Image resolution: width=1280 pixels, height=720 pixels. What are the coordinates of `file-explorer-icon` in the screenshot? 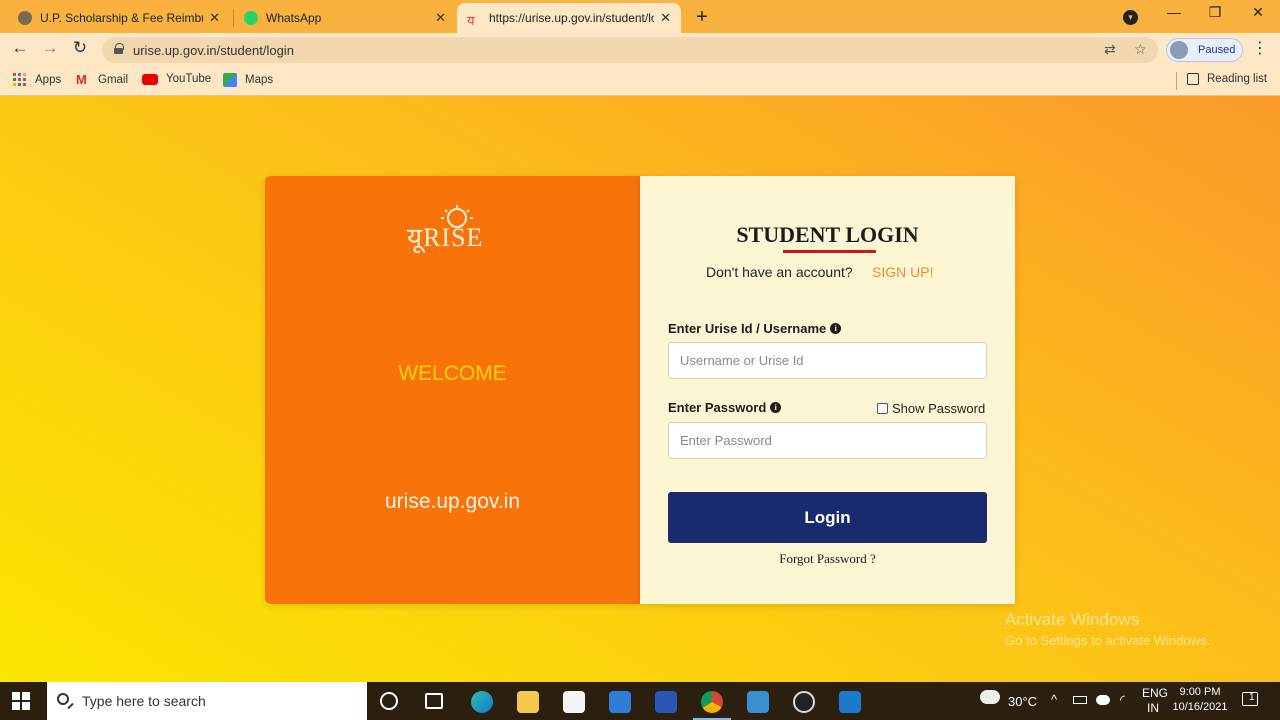 It's located at (528, 702).